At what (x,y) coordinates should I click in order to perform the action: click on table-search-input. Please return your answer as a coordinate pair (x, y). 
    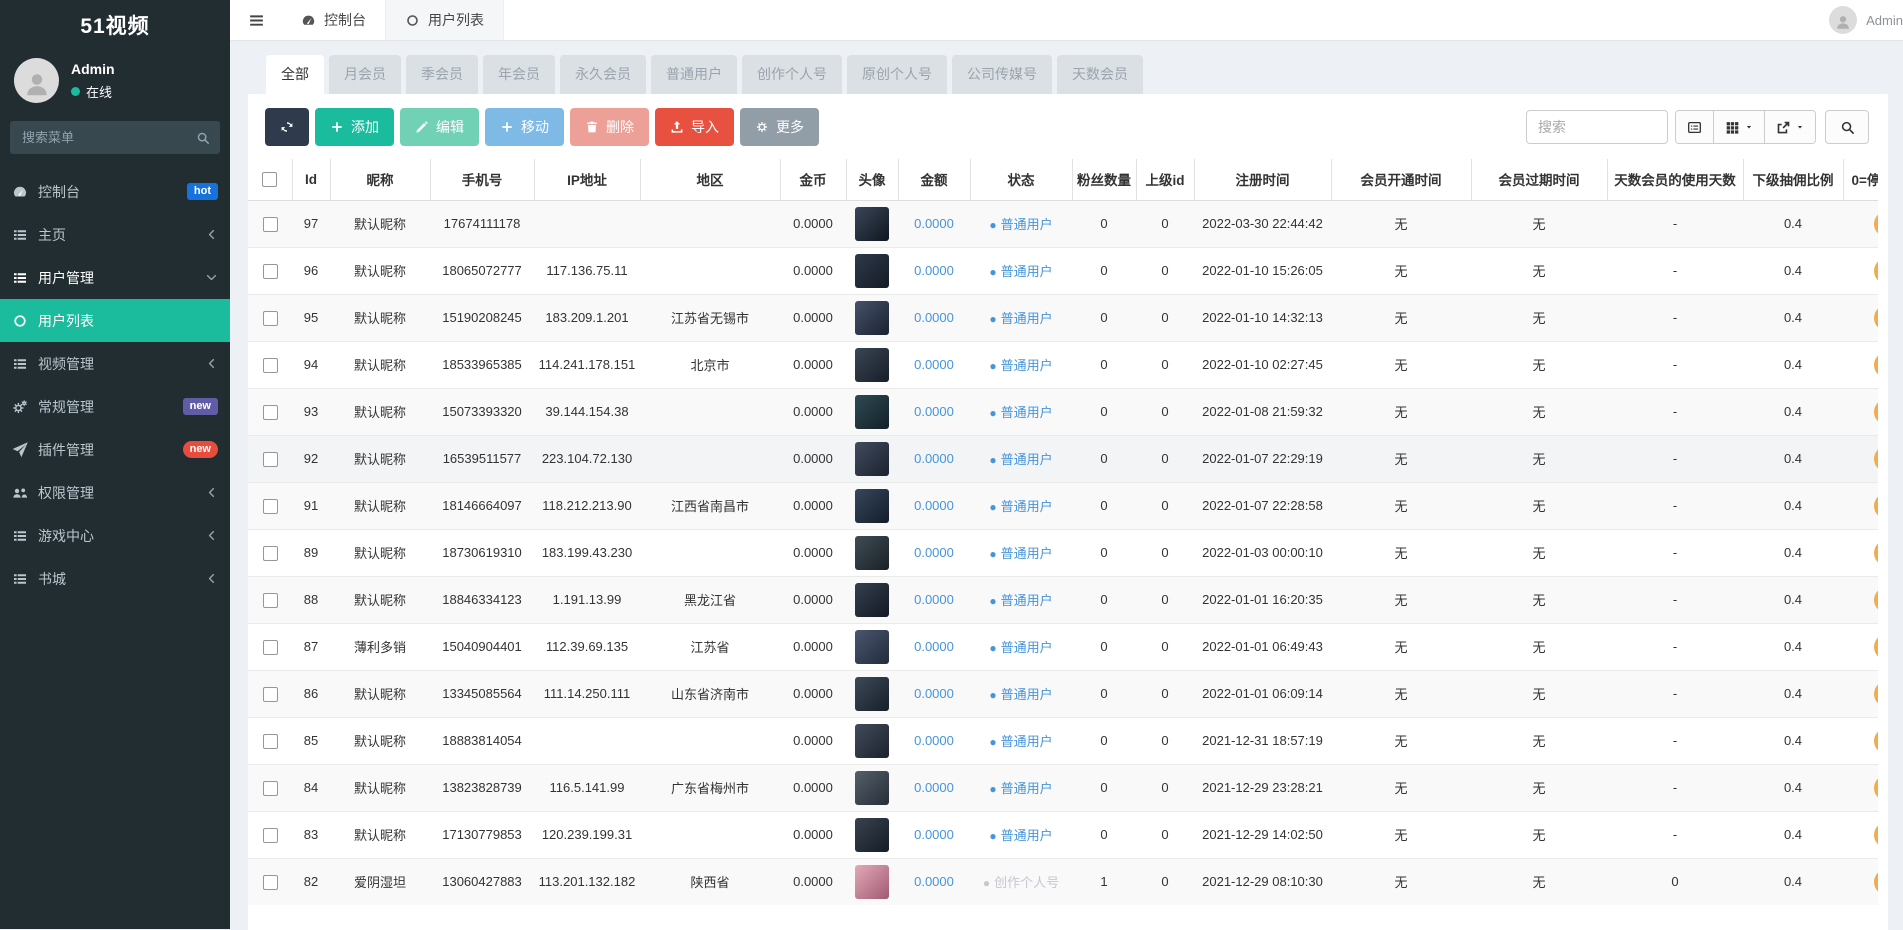
    Looking at the image, I should click on (1597, 127).